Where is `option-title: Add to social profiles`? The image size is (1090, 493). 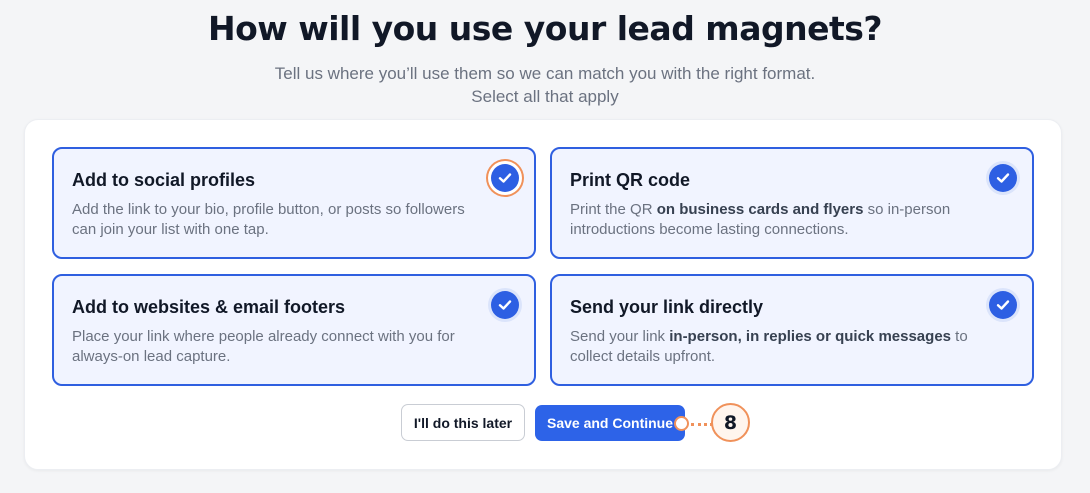 option-title: Add to social profiles is located at coordinates (164, 180).